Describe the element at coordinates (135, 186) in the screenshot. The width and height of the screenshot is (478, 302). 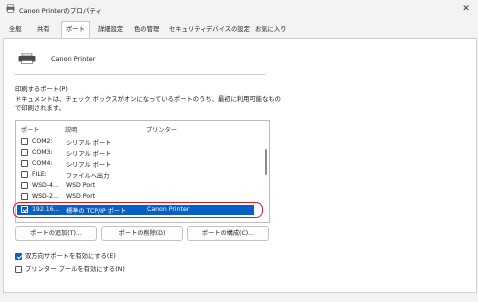
I see `port-row: WSD-4... WSD Port` at that location.